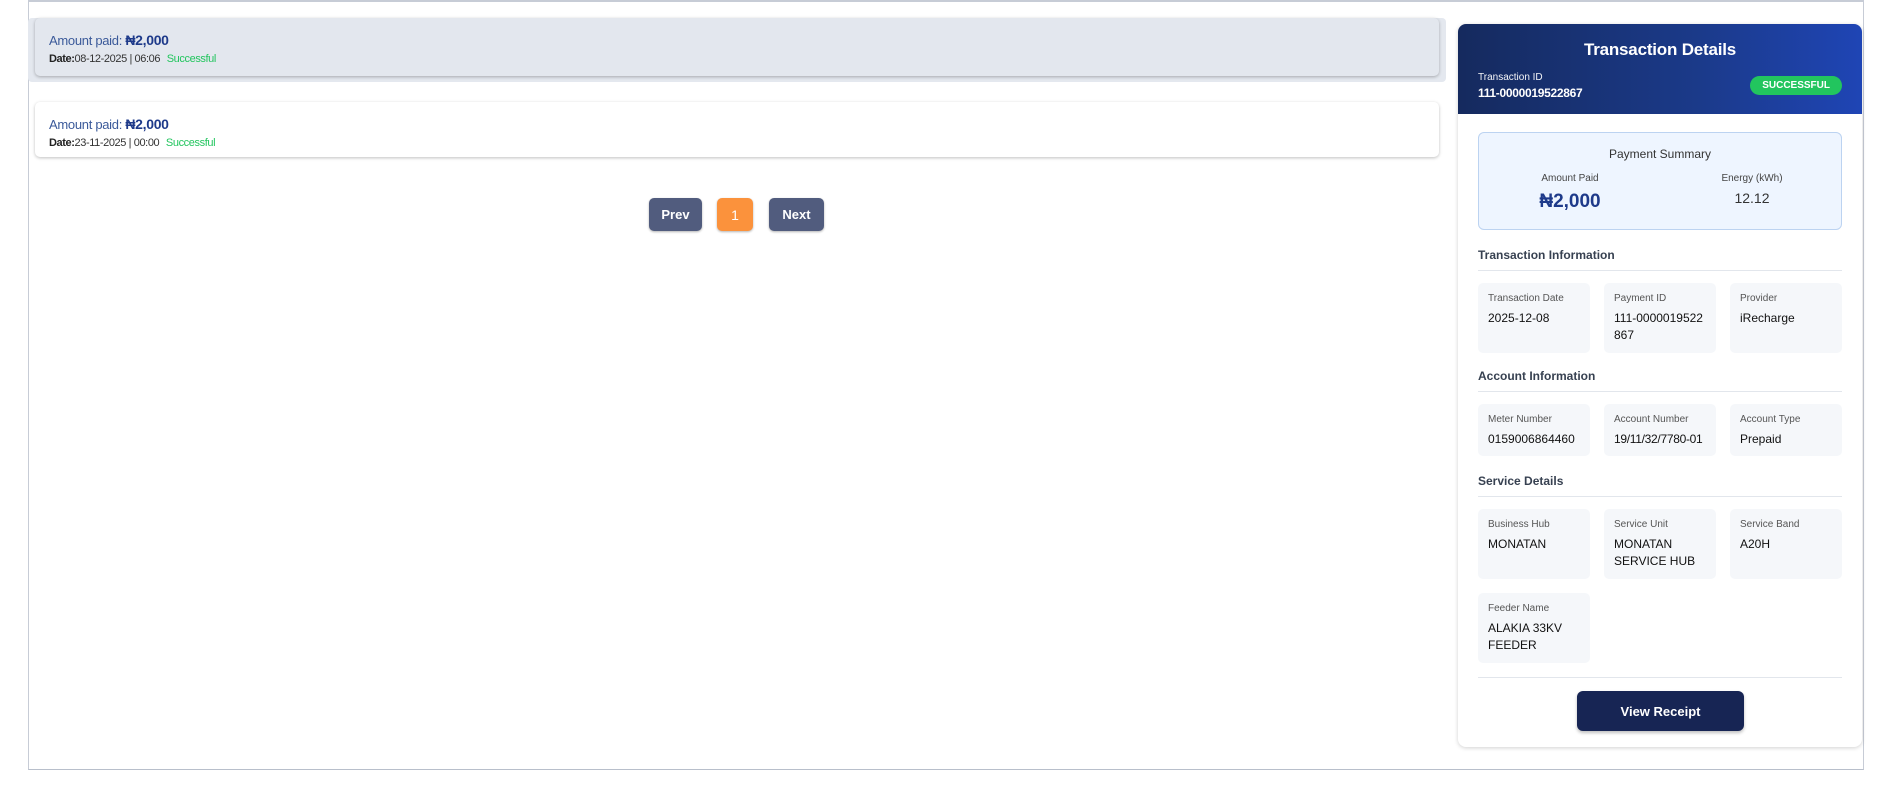 Image resolution: width=1894 pixels, height=809 pixels. Describe the element at coordinates (1786, 430) in the screenshot. I see `account-type-card: Account Type Prepaid` at that location.